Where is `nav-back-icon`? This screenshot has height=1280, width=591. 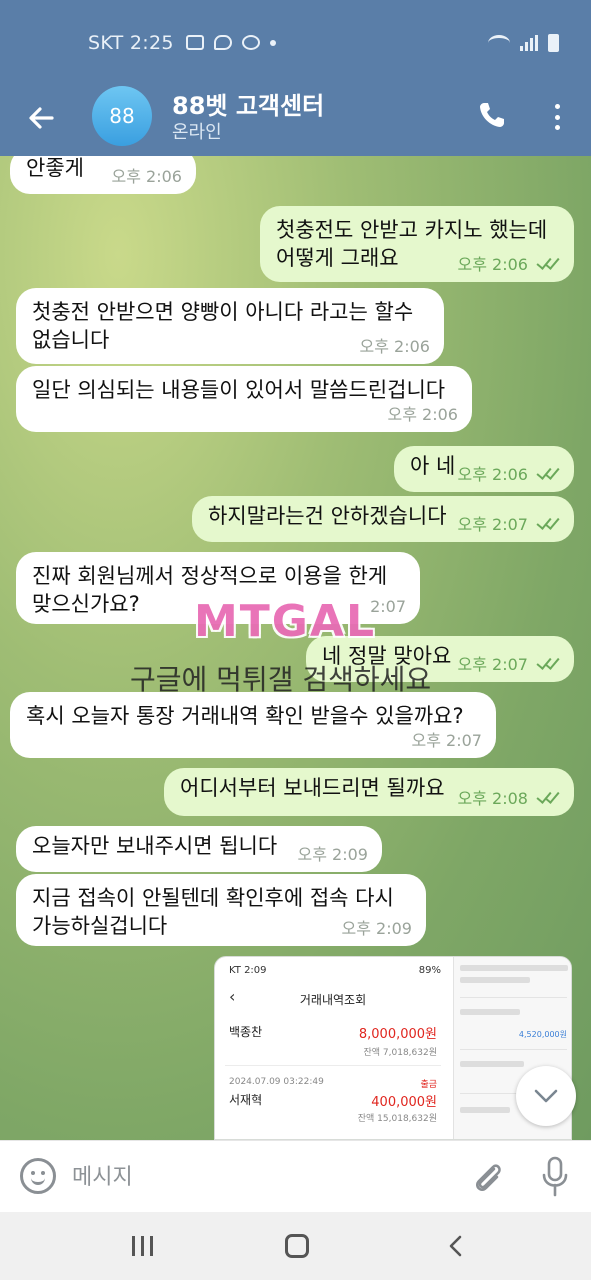 nav-back-icon is located at coordinates (456, 1246).